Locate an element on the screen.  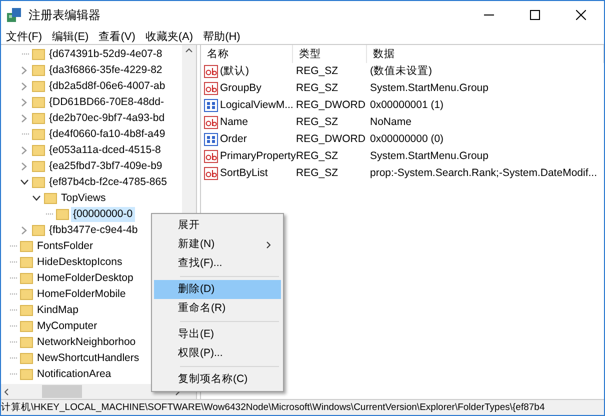
tree-item: MyComputer is located at coordinates (67, 326).